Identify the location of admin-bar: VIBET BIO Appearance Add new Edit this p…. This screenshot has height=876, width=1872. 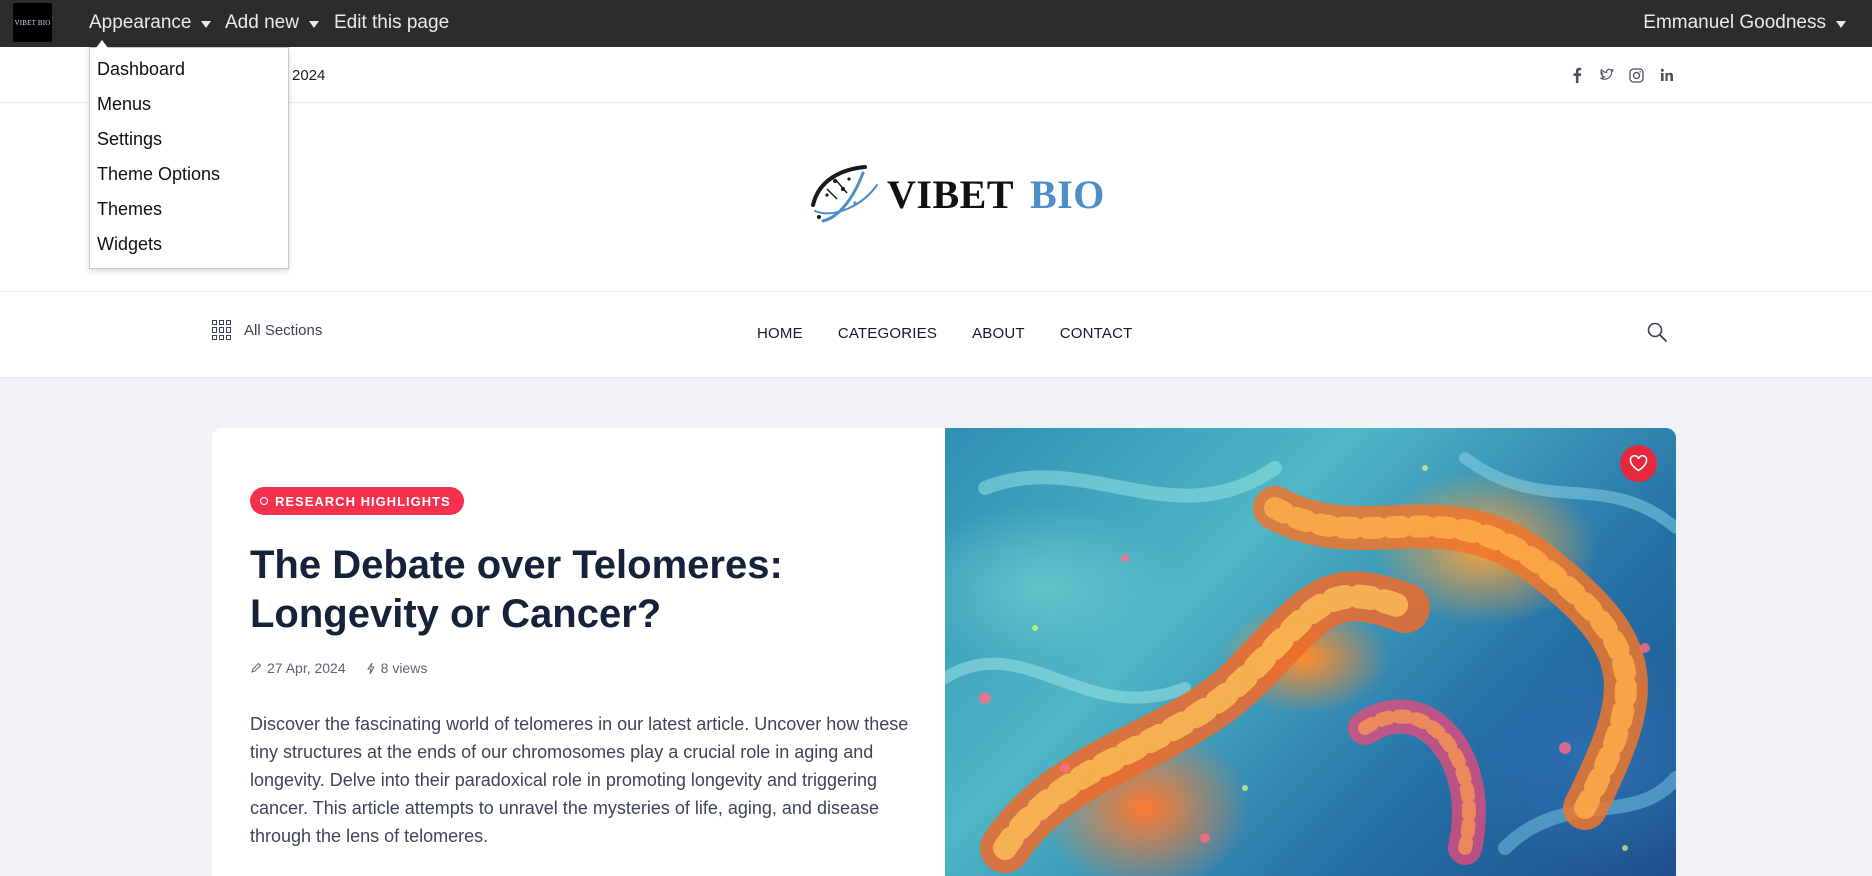
(936, 23).